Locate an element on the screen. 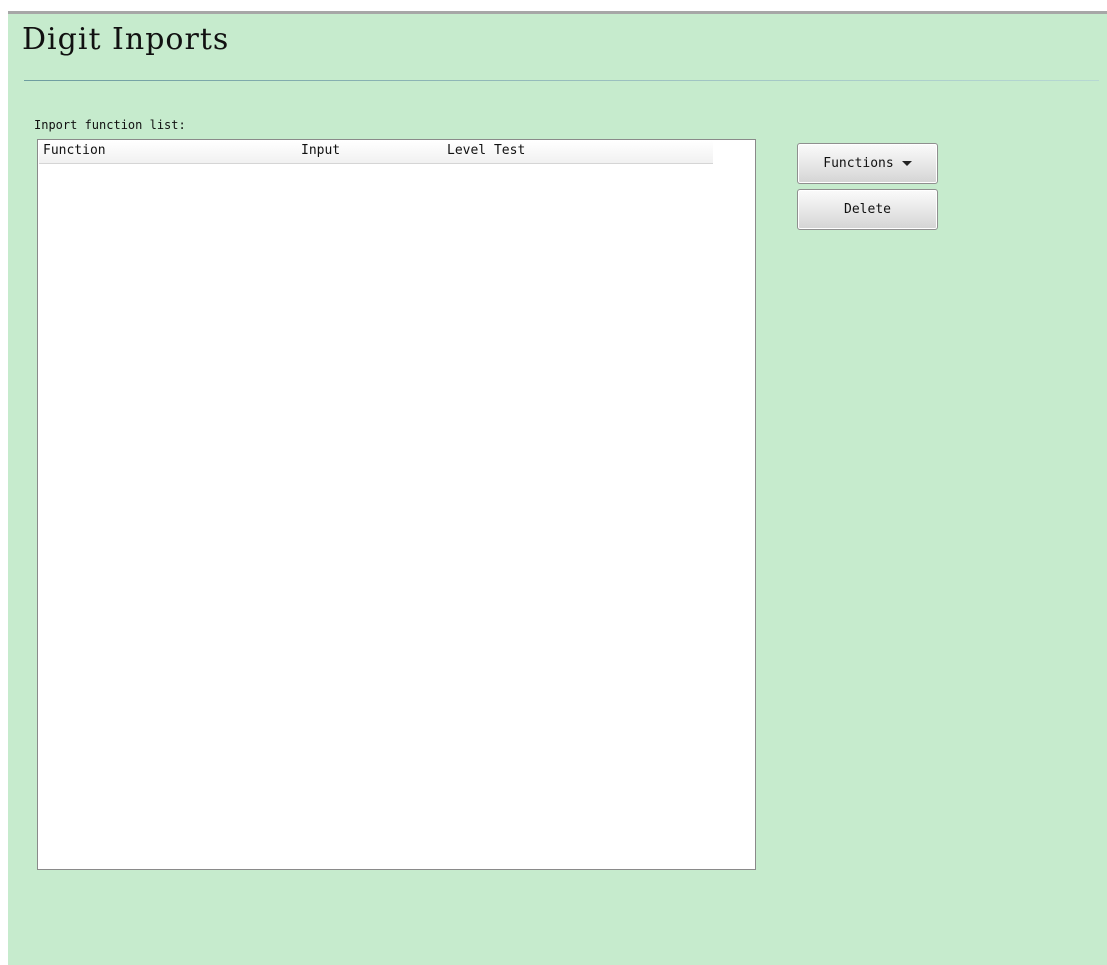 This screenshot has height=965, width=1107. inport-function-list-label: Inport function list: is located at coordinates (110, 125).